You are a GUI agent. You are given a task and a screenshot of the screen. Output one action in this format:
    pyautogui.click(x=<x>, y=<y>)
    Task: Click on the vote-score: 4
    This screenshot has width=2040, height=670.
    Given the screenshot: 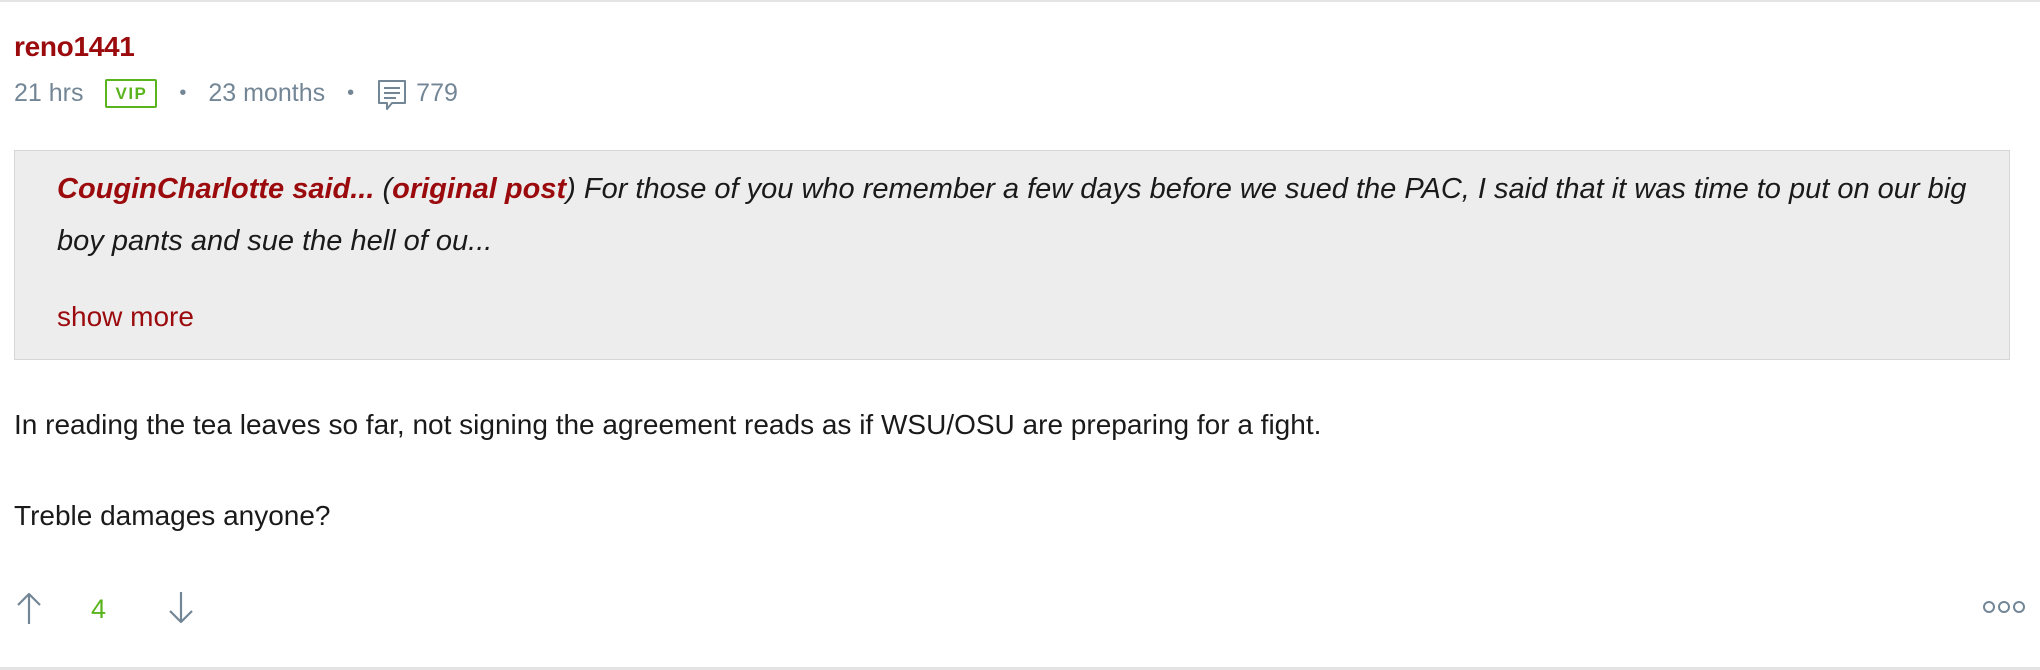 What is the action you would take?
    pyautogui.click(x=99, y=609)
    